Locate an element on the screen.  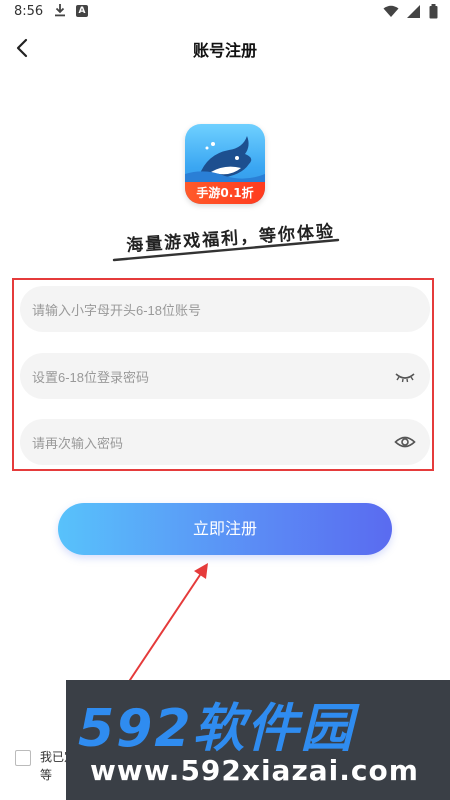
account-field is located at coordinates (225, 310).